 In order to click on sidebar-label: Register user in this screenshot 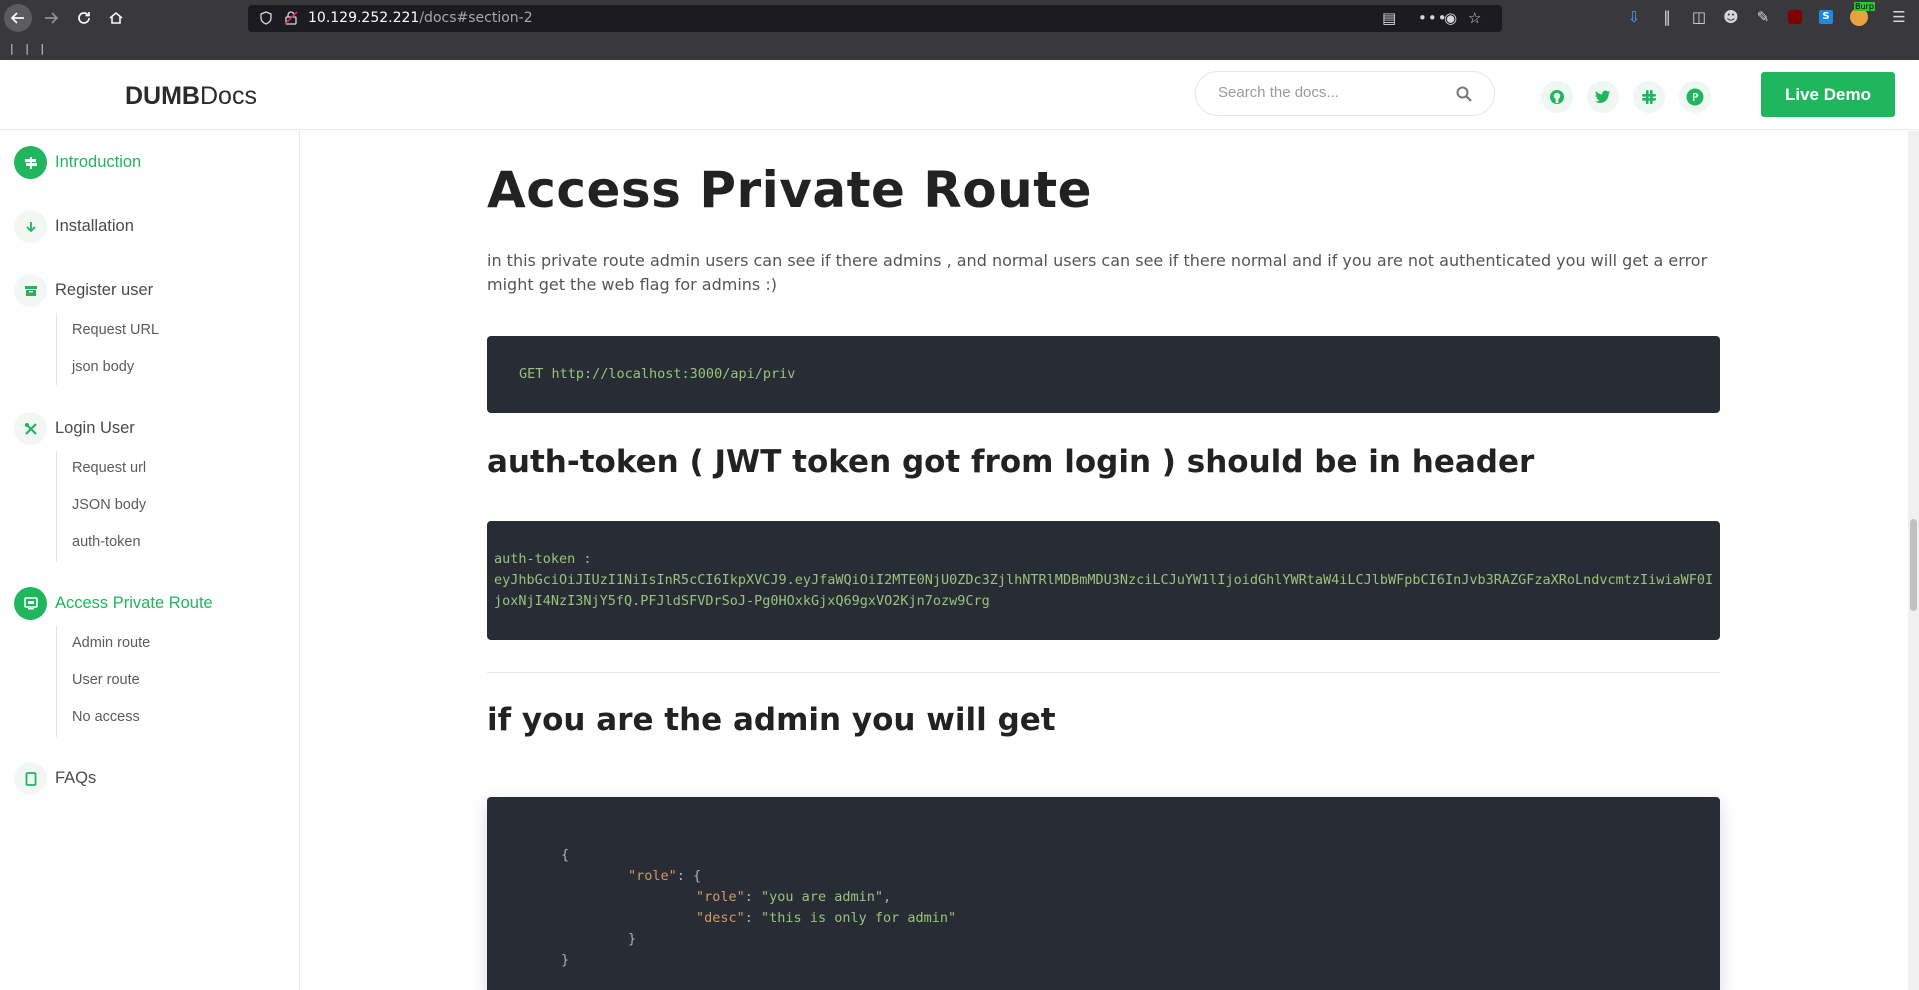, I will do `click(104, 290)`.